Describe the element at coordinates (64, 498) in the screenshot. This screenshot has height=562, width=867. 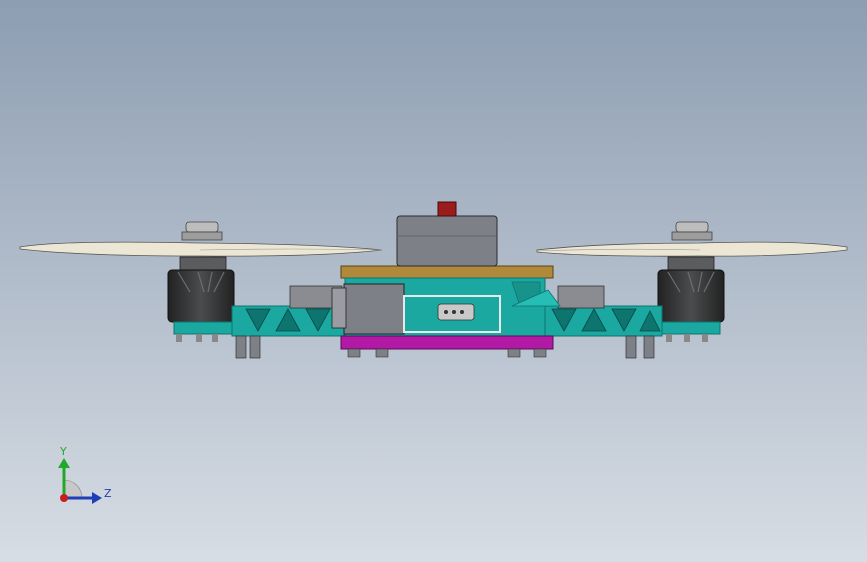
I see `triad-origin` at that location.